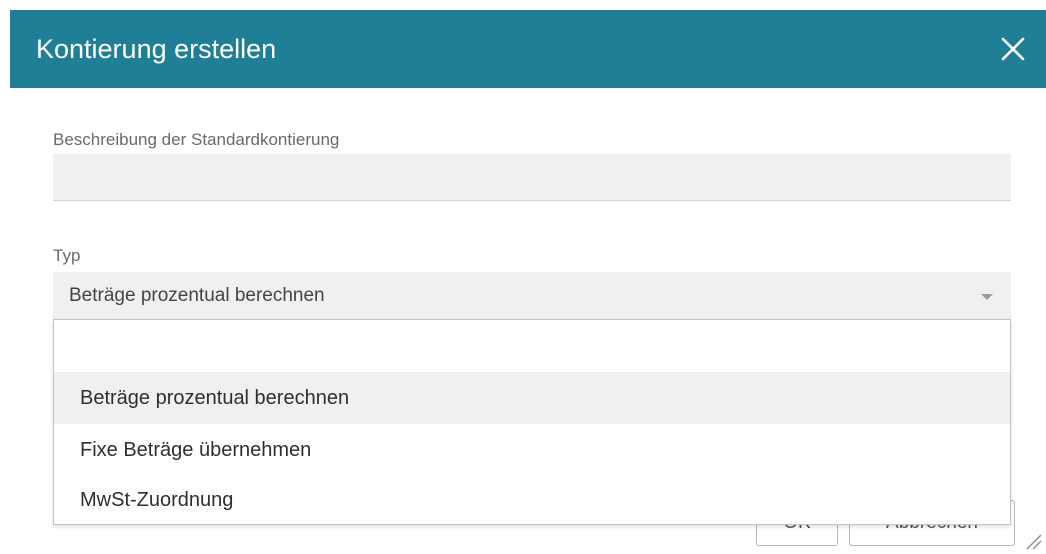 The width and height of the screenshot is (1046, 554). I want to click on dropdown-option-percentage: Beträge prozentual berechnen, so click(532, 398).